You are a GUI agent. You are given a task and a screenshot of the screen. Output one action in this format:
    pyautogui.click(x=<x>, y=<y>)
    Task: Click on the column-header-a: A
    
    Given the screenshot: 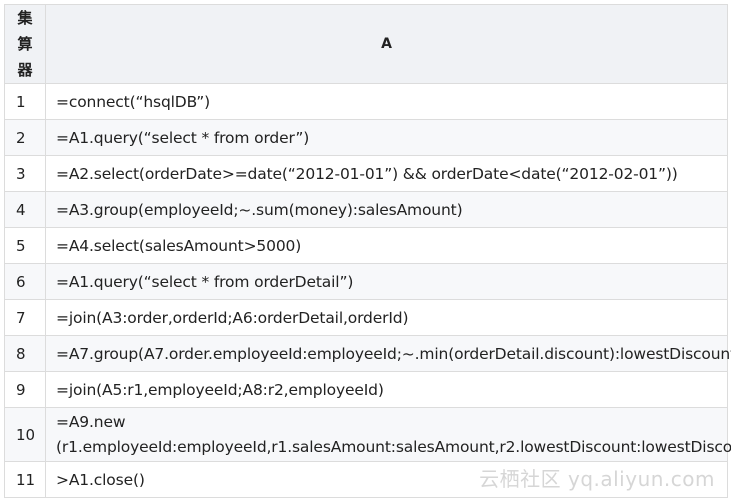 What is the action you would take?
    pyautogui.click(x=386, y=44)
    